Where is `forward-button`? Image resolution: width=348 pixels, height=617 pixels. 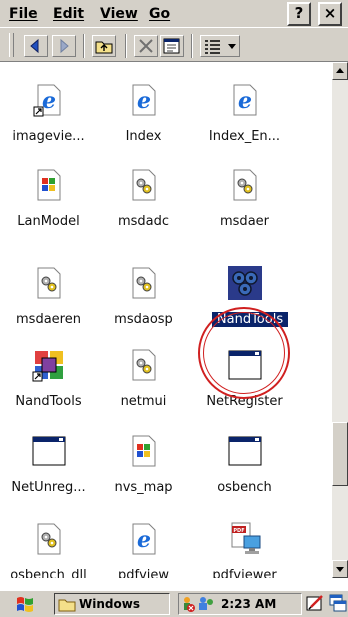
forward-button is located at coordinates (64, 46).